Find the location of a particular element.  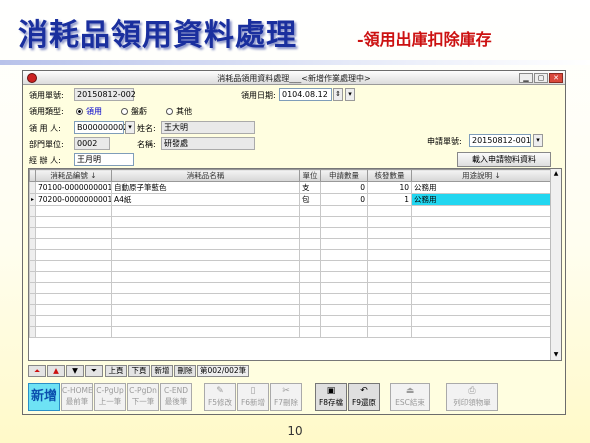

save-button: ▣ F8存檔 is located at coordinates (331, 397).